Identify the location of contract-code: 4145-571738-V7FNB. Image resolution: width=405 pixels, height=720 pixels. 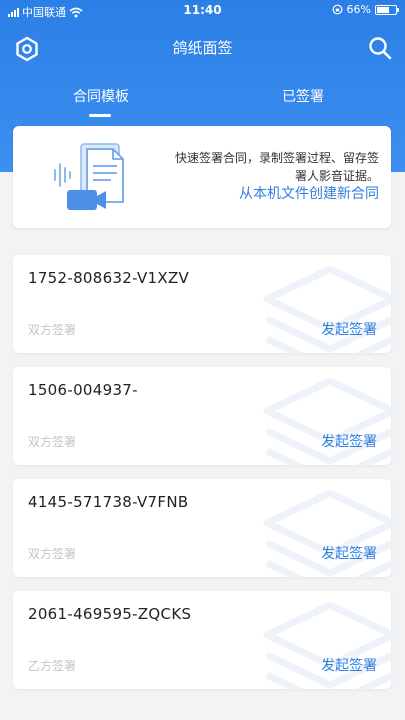
(108, 502).